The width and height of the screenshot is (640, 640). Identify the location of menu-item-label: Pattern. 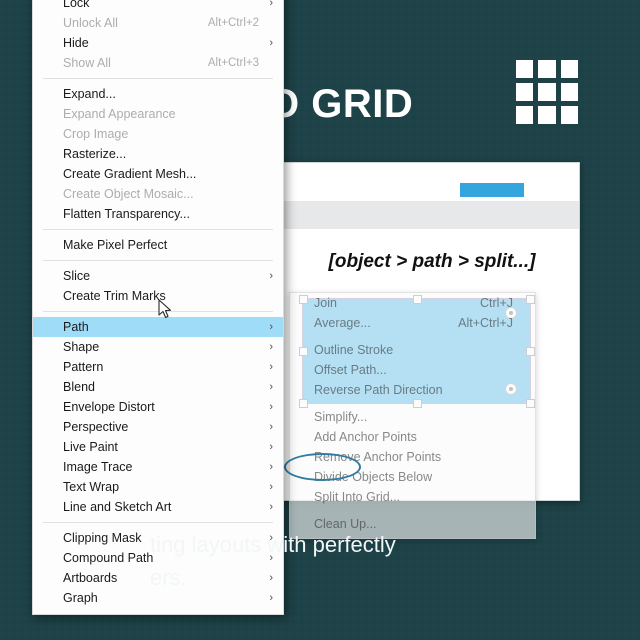
(83, 367).